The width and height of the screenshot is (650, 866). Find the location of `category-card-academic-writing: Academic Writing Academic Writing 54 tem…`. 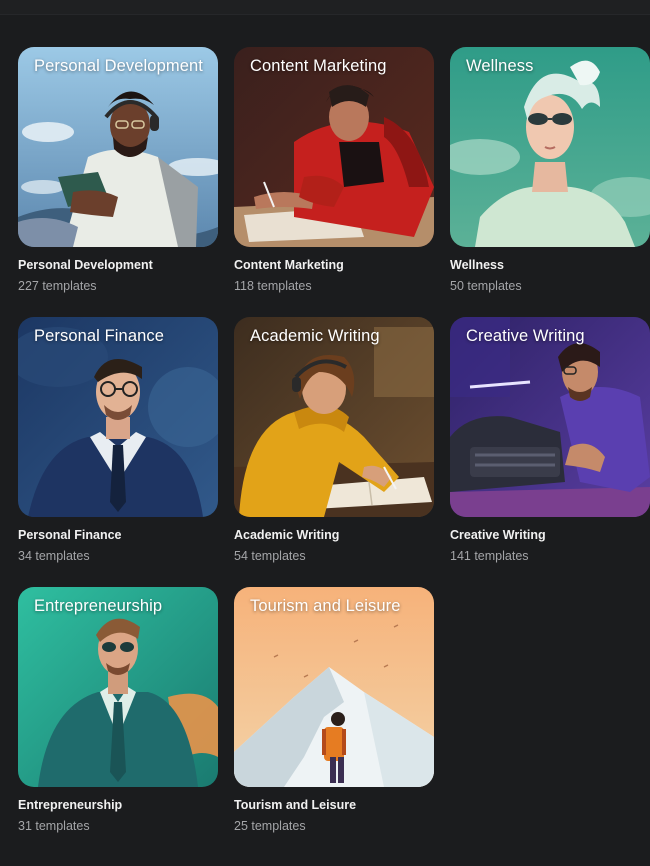

category-card-academic-writing: Academic Writing Academic Writing 54 tem… is located at coordinates (334, 440).